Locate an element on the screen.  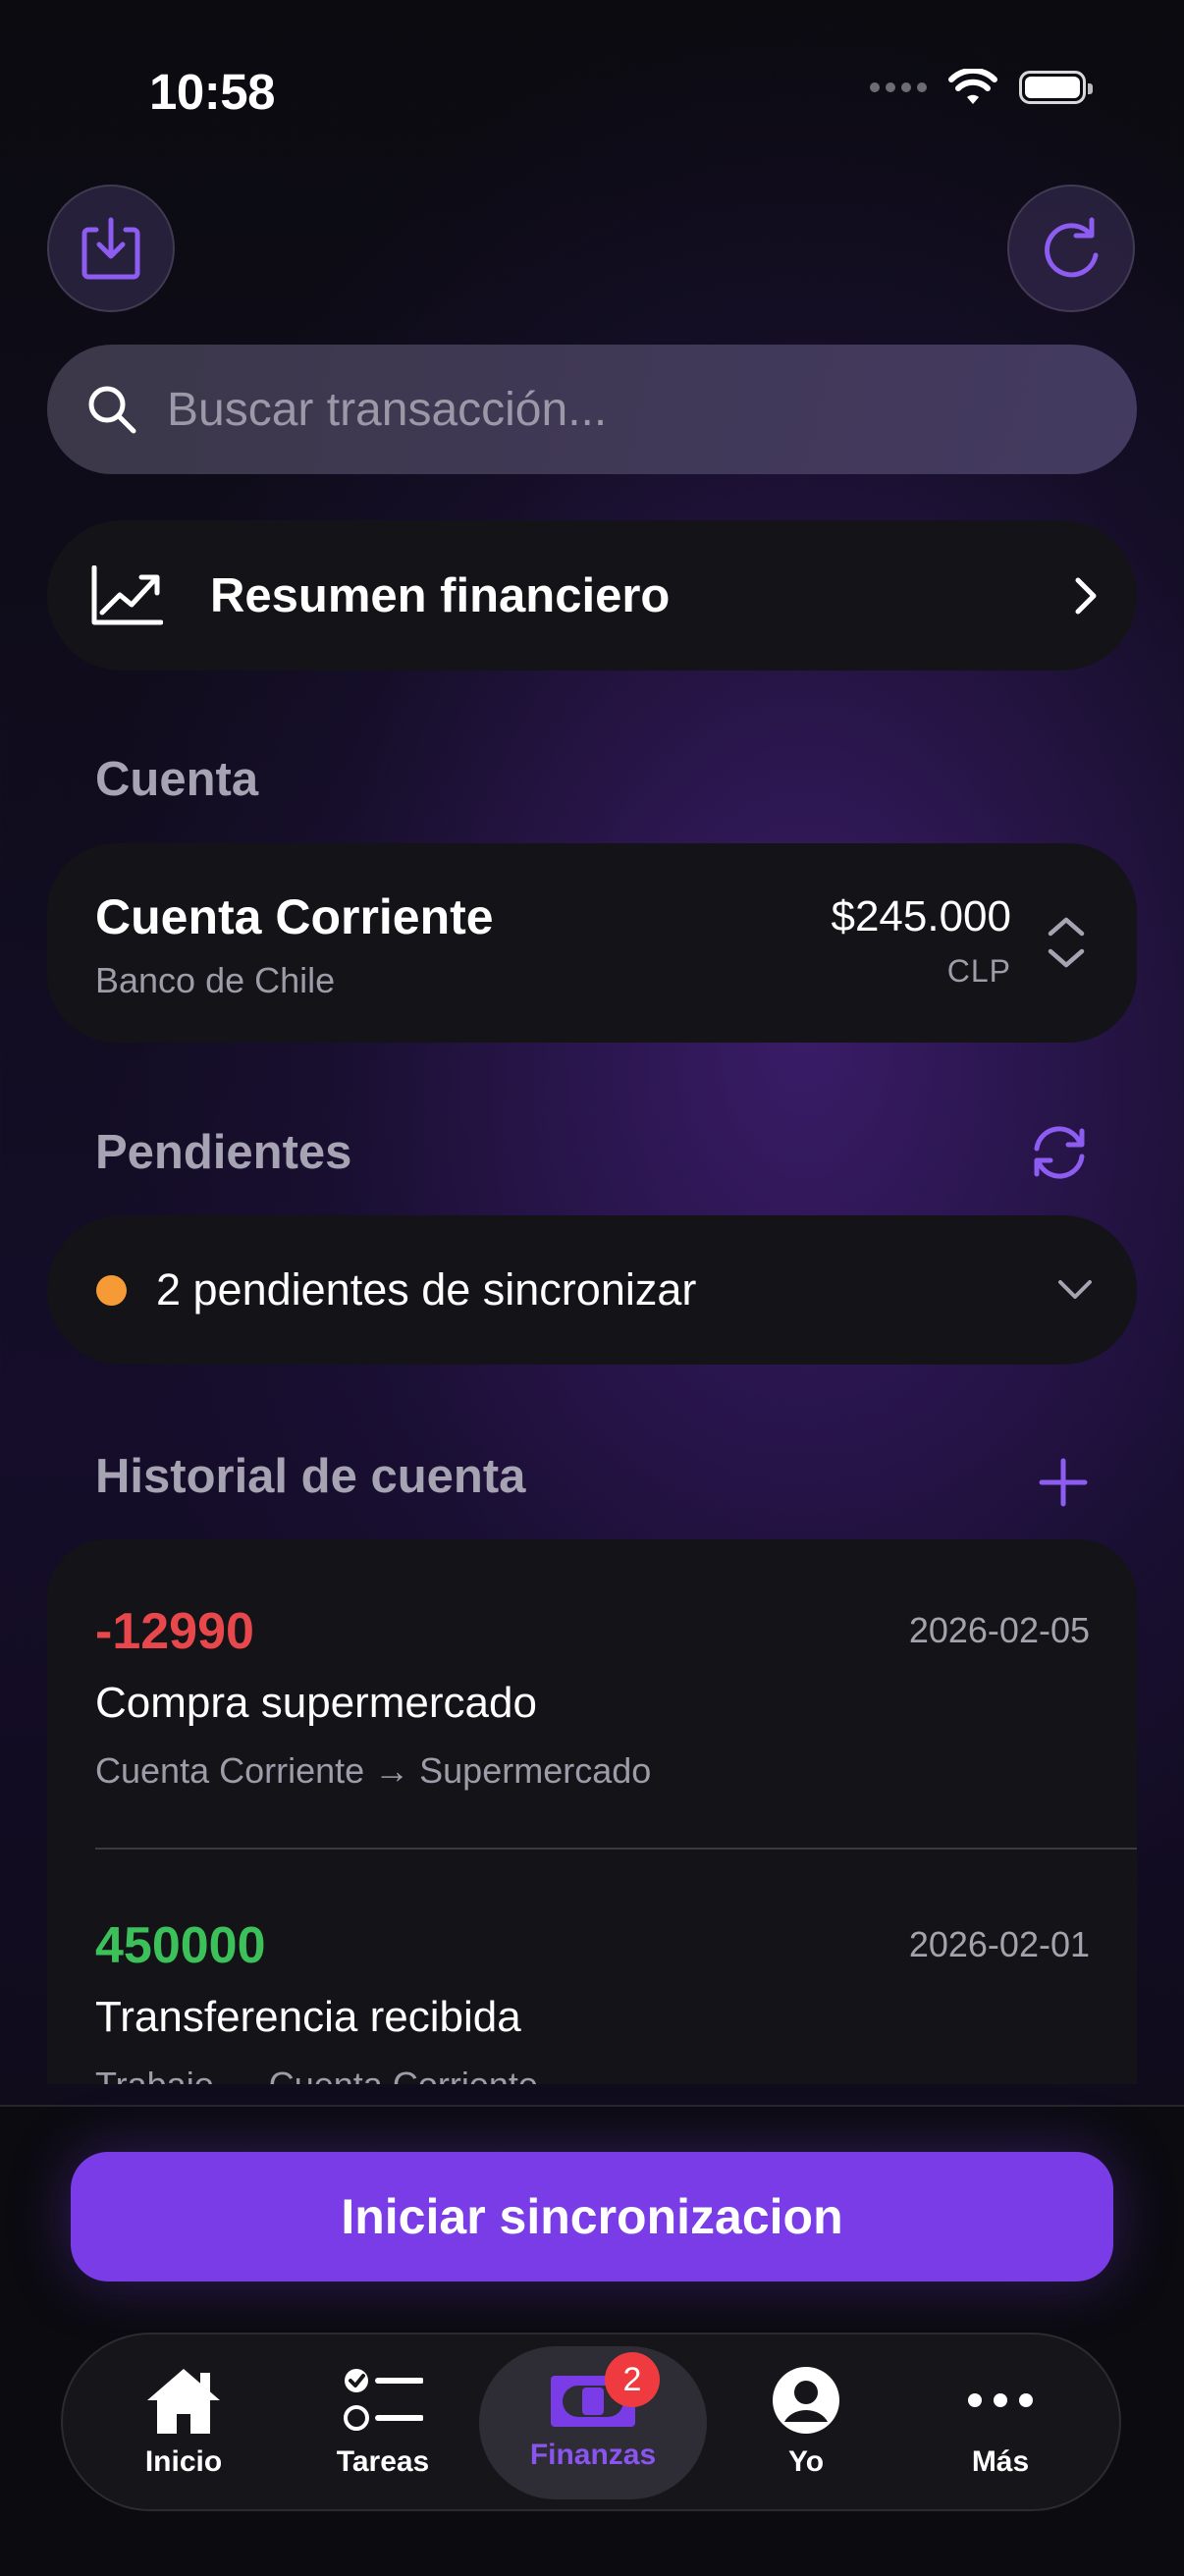
status-time: 10:58 is located at coordinates (212, 92).